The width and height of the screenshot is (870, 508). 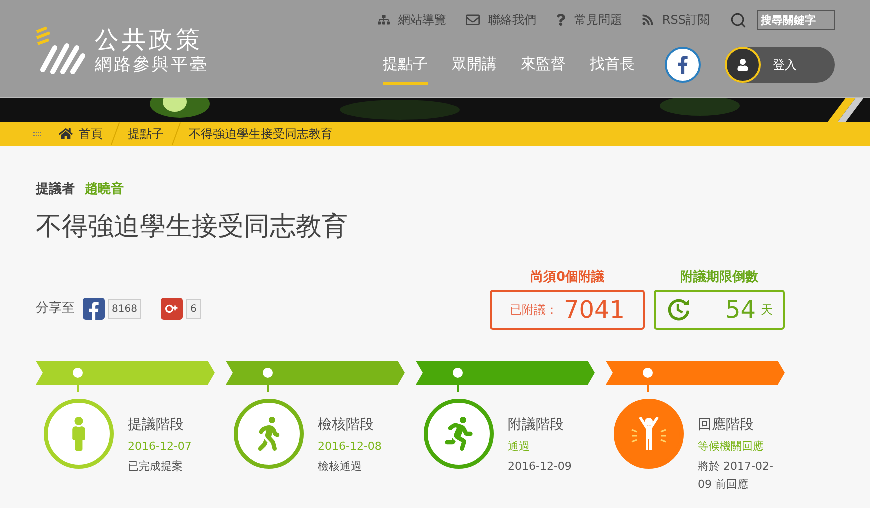 I want to click on stage-note: 已完成提案, so click(x=156, y=466).